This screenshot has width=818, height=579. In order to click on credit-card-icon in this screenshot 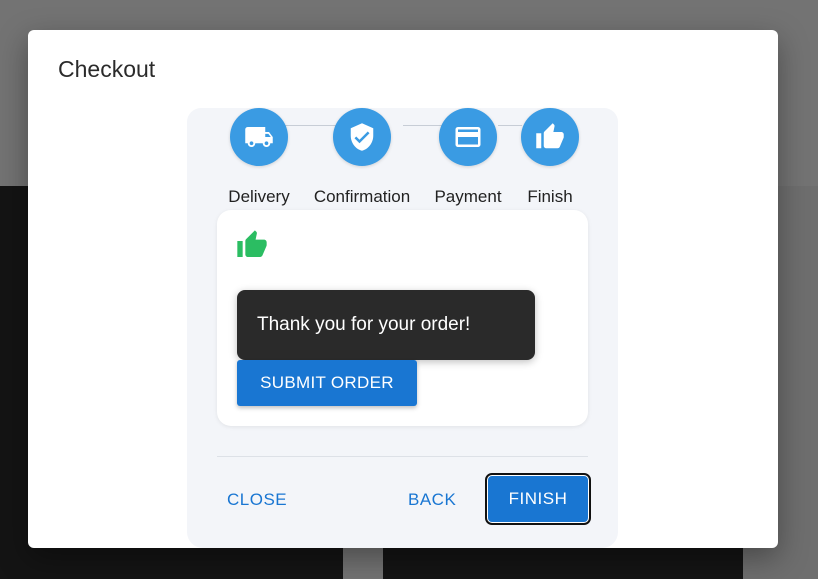, I will do `click(468, 137)`.